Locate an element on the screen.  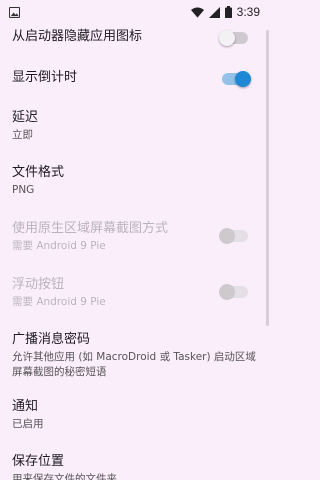
floating-button-toggle is located at coordinates (233, 291).